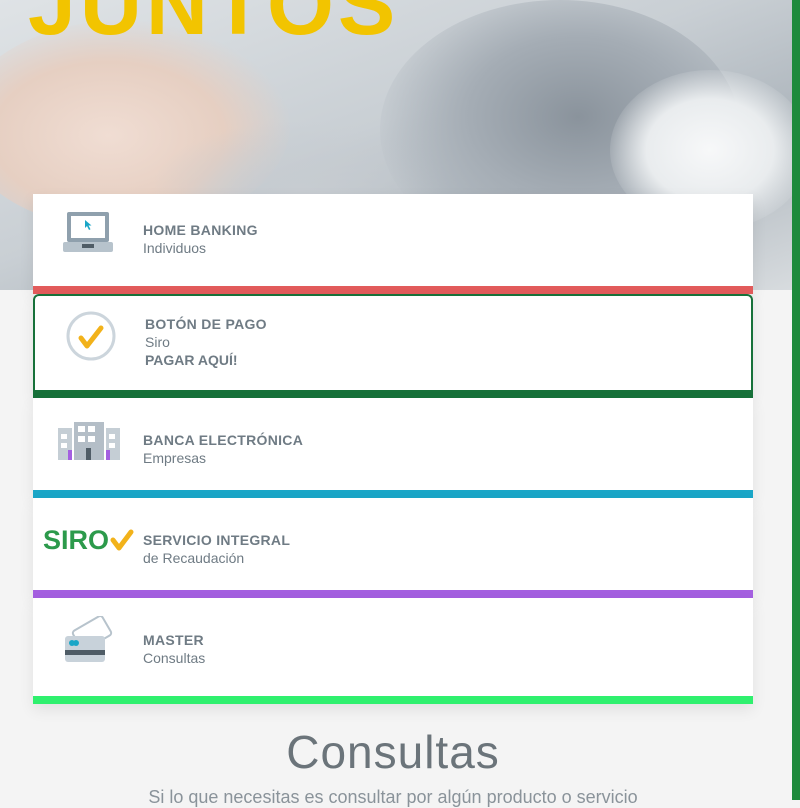 The width and height of the screenshot is (800, 808). I want to click on card-subtitle: Consultas, so click(174, 658).